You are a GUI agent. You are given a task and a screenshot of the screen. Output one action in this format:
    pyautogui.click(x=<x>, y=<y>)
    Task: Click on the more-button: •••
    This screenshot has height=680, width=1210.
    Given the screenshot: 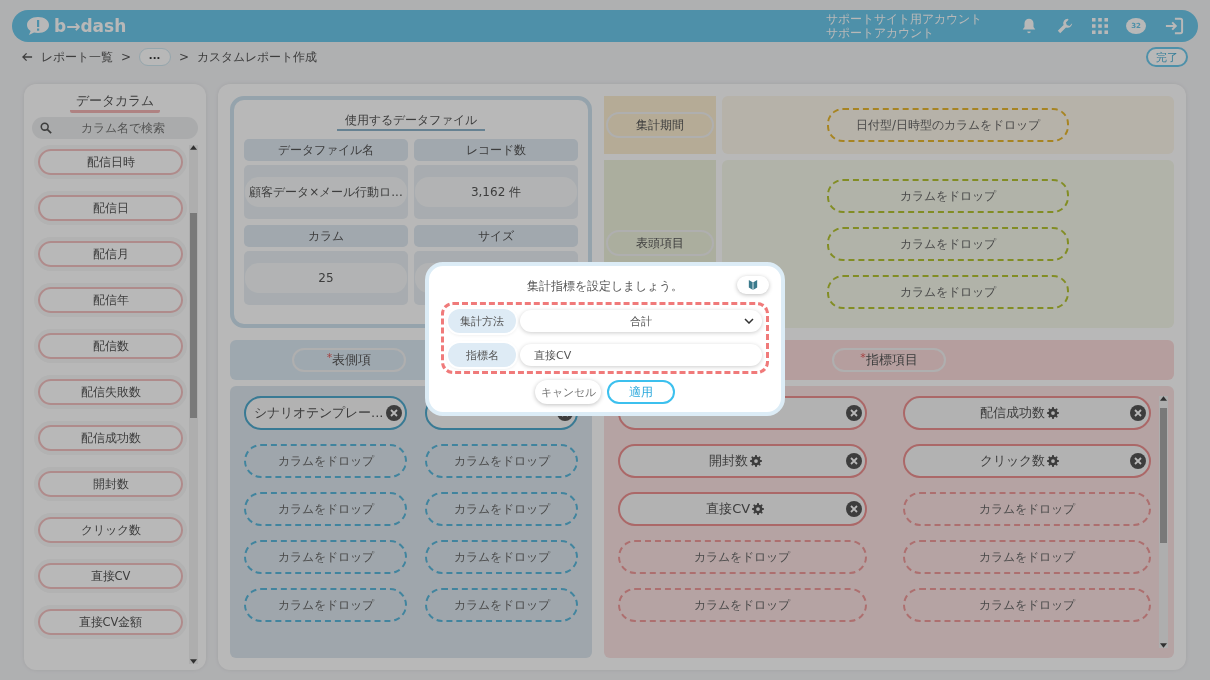 What is the action you would take?
    pyautogui.click(x=155, y=57)
    